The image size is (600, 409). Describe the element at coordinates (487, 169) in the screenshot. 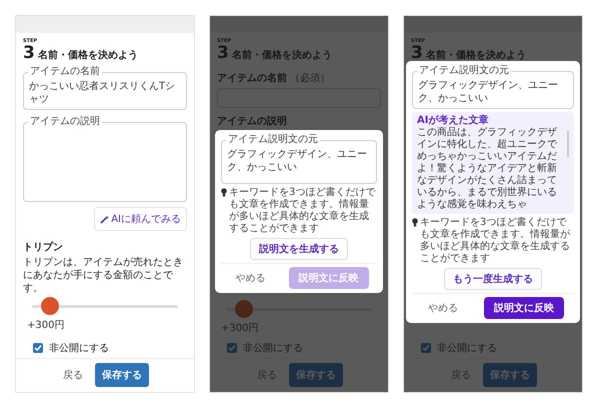

I see `ai-result-text: この商品は、グラフィックデザインに特化した、超ユニークでめっちゃかっこいいアイテムだよ！驚くようなアイデアと斬新なデザインがたくさん詰まっているから、まるで別世界にいるような感覚を味わえちゃ` at that location.